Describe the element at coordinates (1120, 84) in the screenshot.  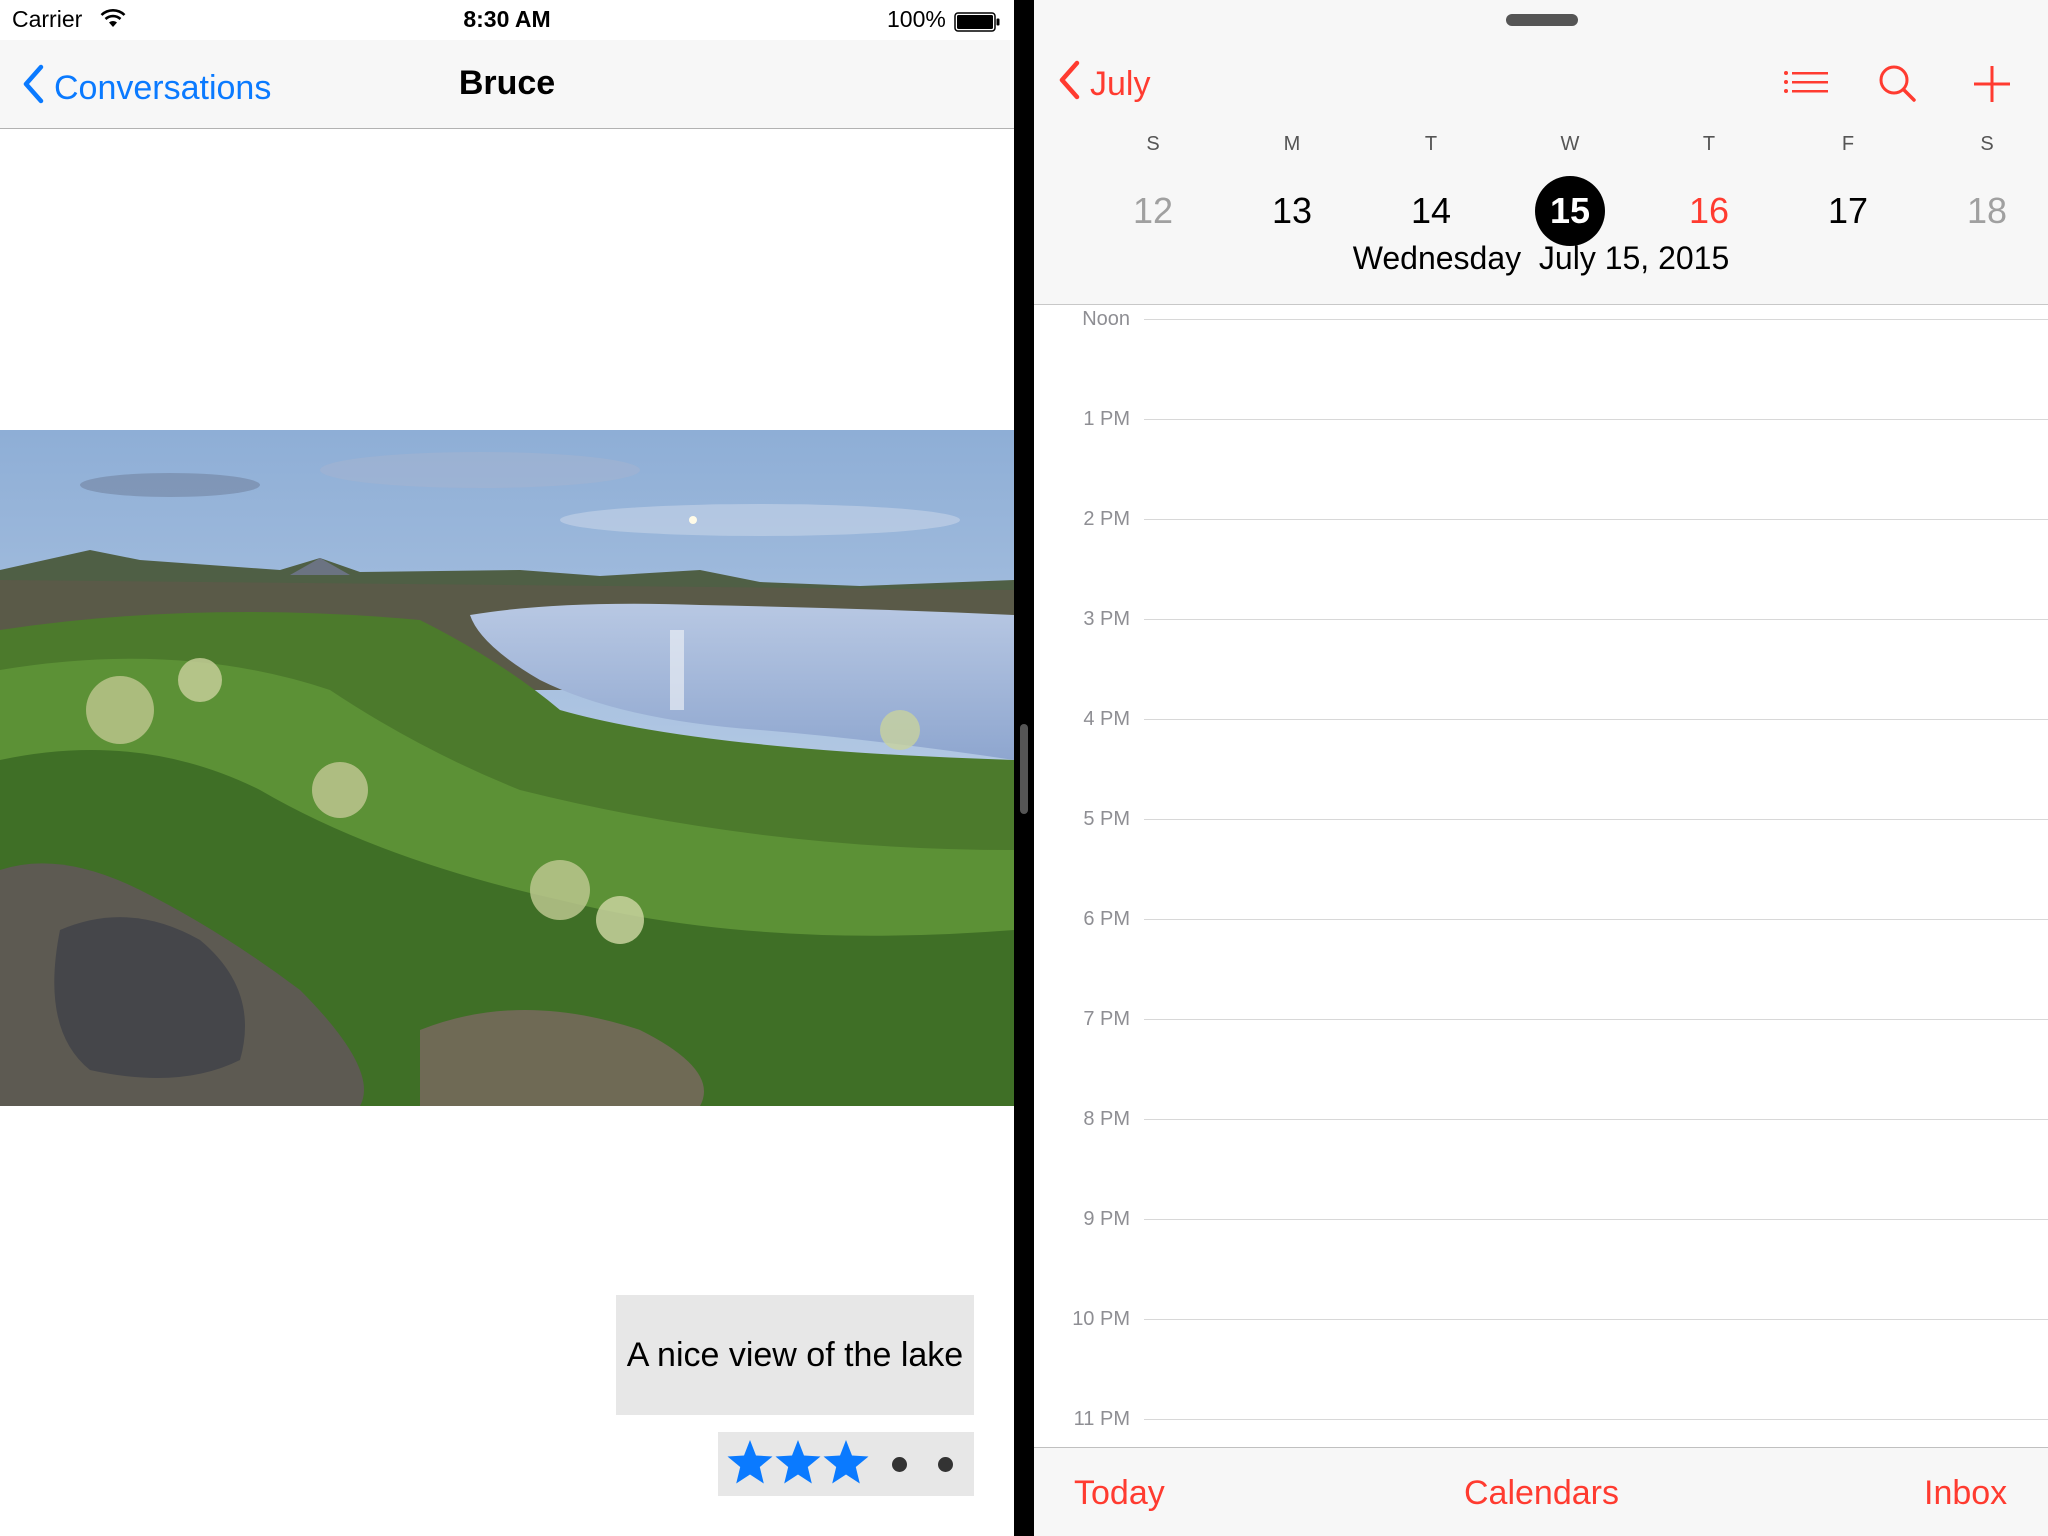
I see `month-label: July` at that location.